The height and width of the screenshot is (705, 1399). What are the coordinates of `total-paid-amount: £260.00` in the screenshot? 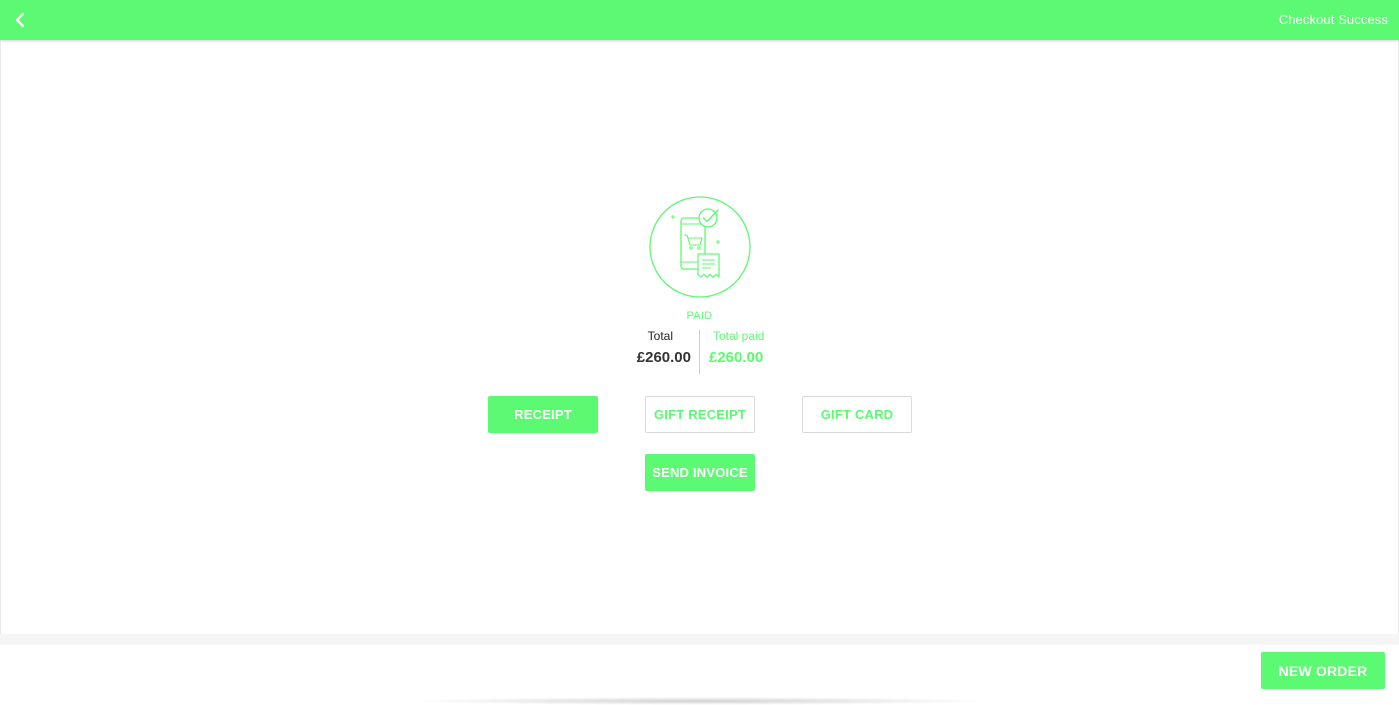 It's located at (736, 357).